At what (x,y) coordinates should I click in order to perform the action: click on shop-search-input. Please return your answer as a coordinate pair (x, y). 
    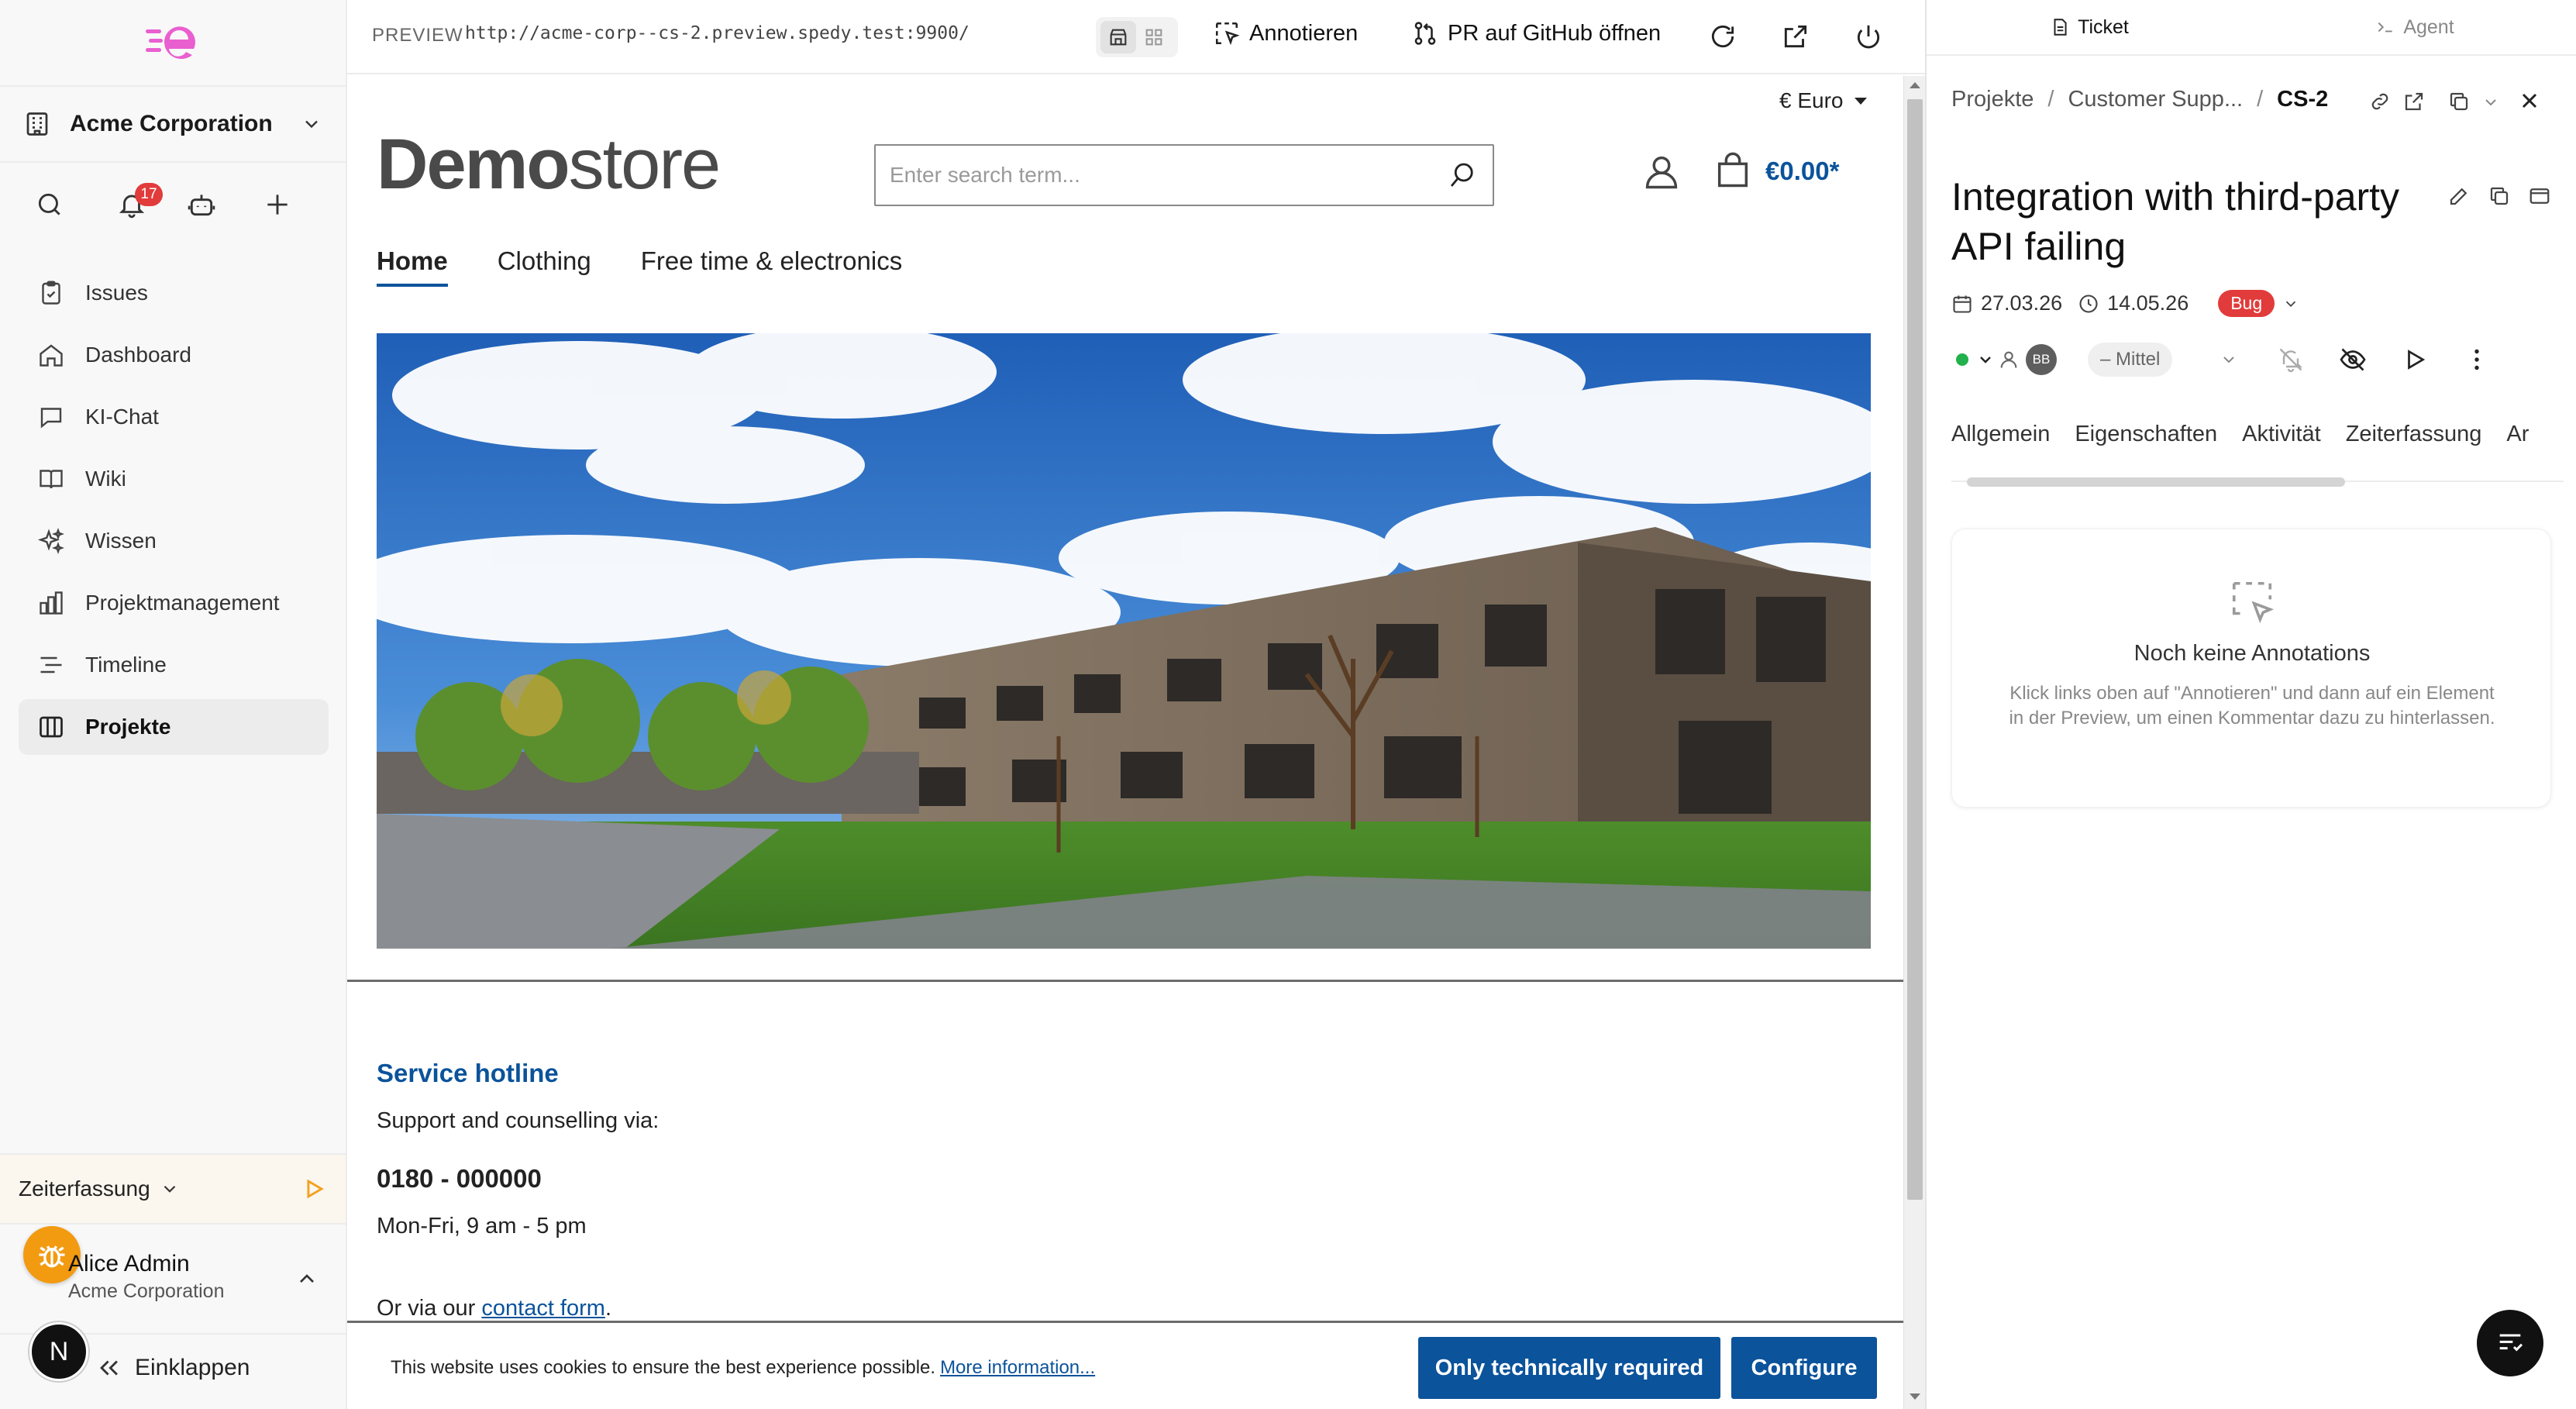
    Looking at the image, I should click on (1168, 175).